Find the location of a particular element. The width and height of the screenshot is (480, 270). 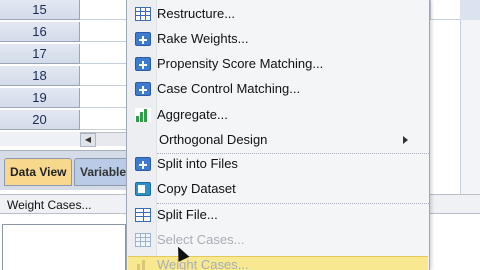

copy-dataset-icon is located at coordinates (143, 189).